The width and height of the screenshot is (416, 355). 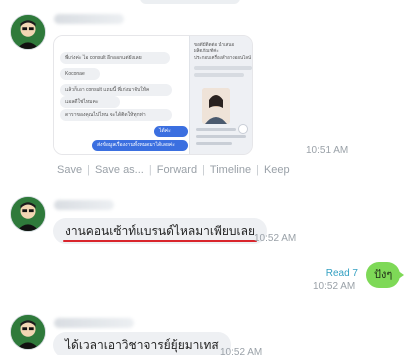 What do you see at coordinates (223, 57) in the screenshot?
I see `screenshot-text: ประกอบเครื่องสำอางออนไลน์` at bounding box center [223, 57].